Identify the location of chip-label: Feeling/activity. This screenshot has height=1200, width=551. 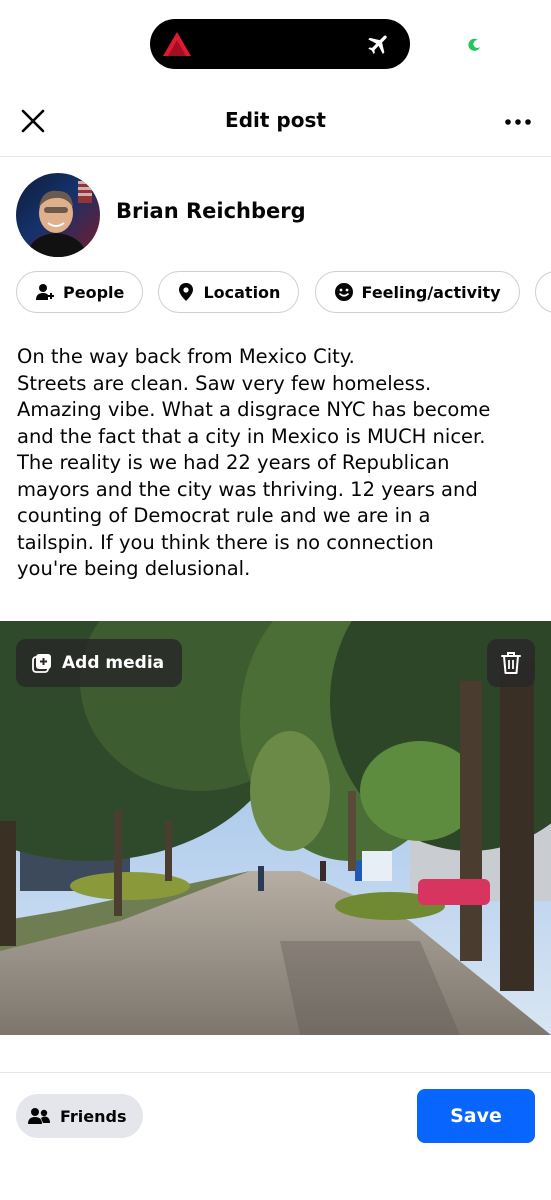
(431, 292).